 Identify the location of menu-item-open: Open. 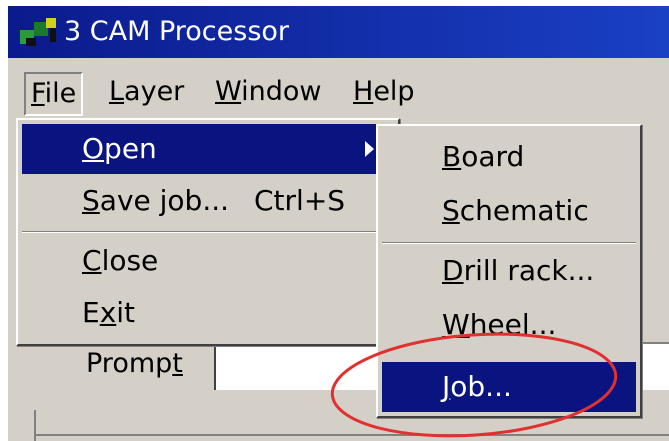
(208, 149).